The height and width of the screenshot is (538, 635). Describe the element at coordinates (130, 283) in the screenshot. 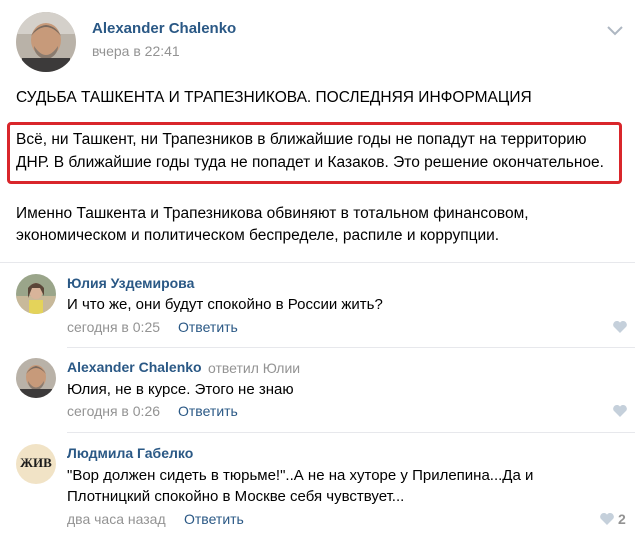

I see `comment-author: Юлия Уздемирова` at that location.